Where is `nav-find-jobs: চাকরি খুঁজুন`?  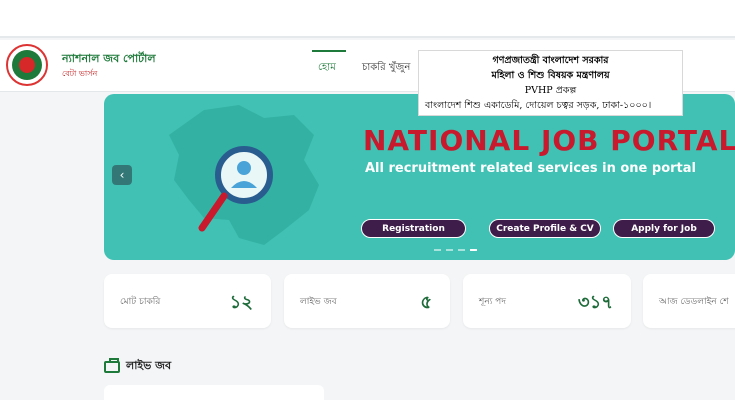 nav-find-jobs: চাকরি খুঁজুন is located at coordinates (386, 68).